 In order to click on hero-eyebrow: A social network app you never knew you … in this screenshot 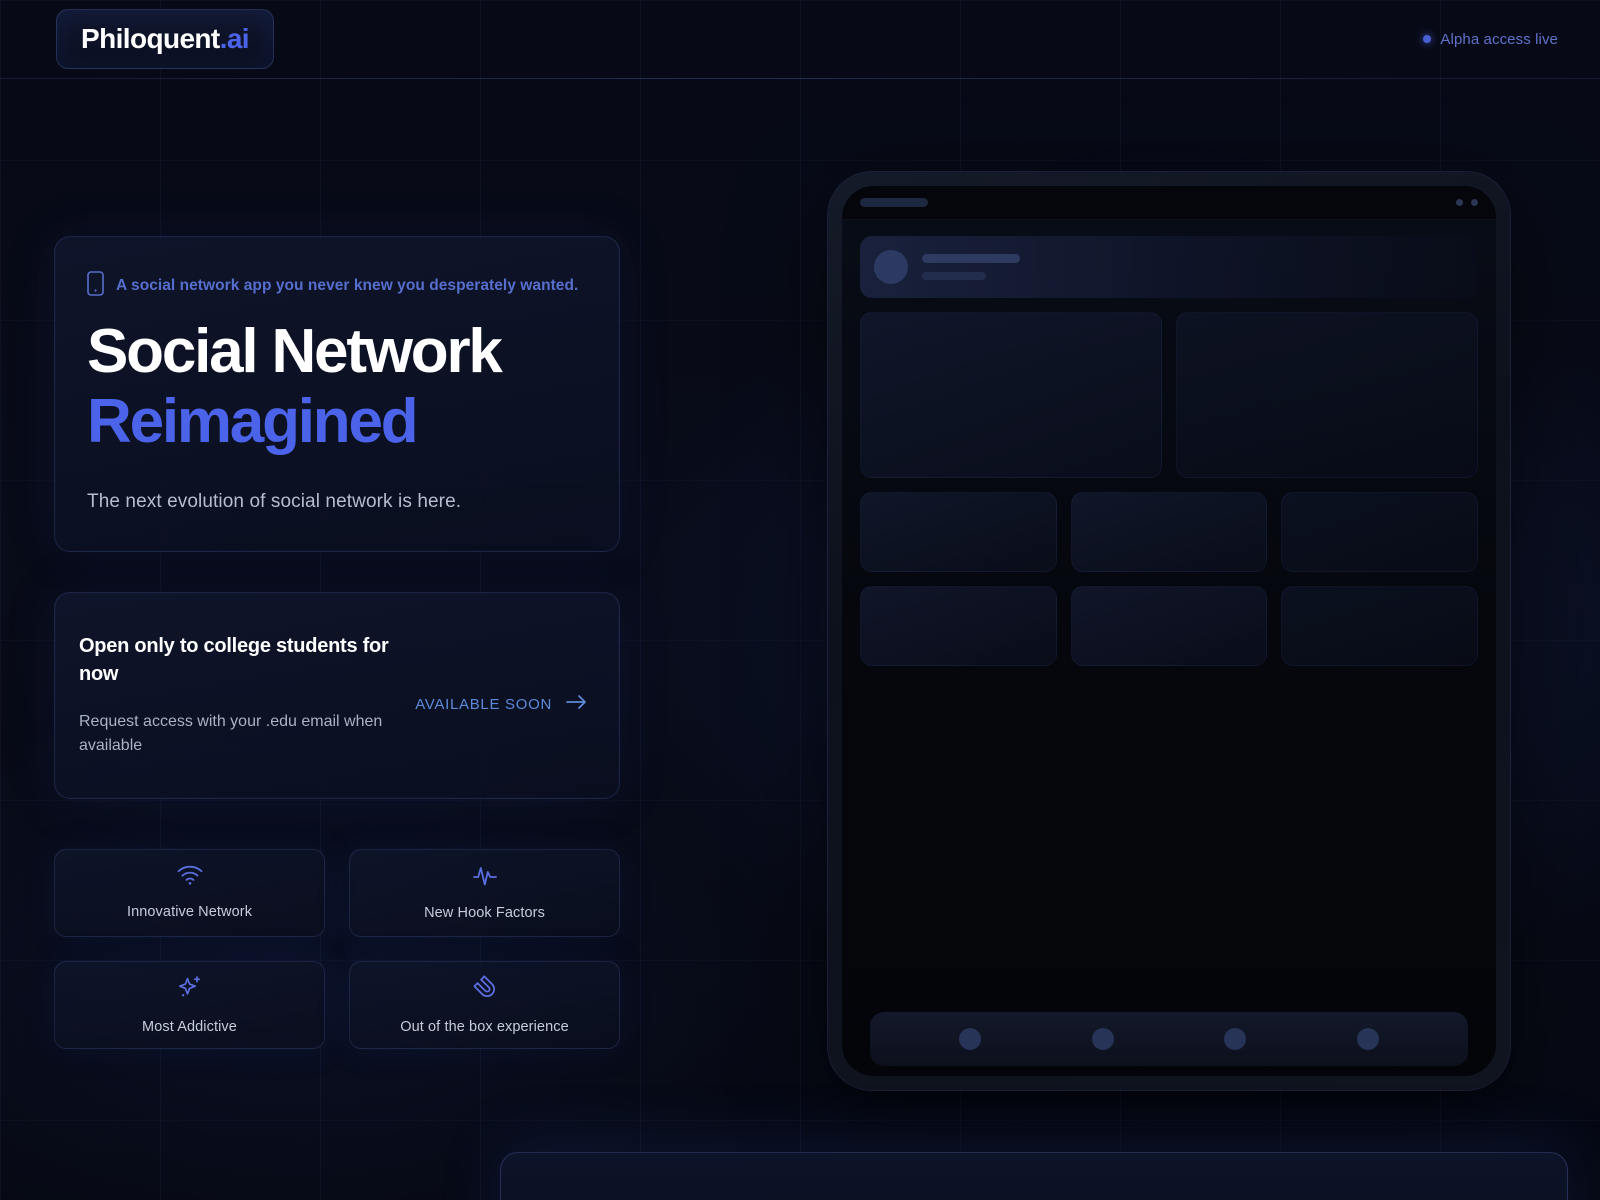, I will do `click(337, 286)`.